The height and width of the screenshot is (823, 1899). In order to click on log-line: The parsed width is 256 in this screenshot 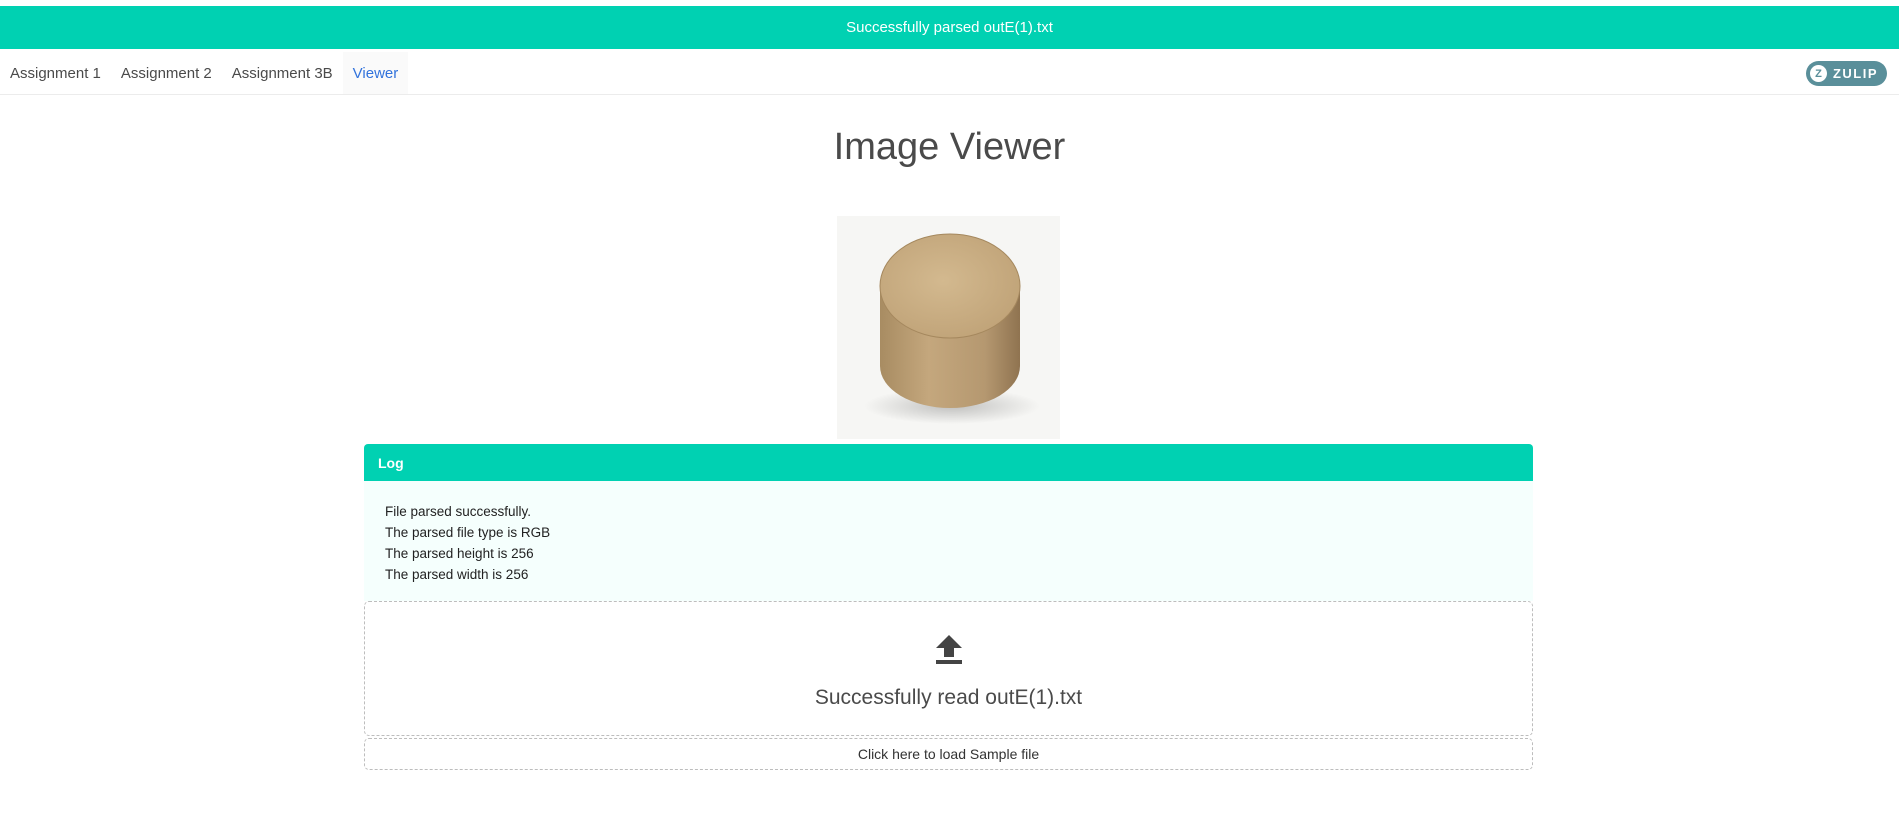, I will do `click(457, 574)`.